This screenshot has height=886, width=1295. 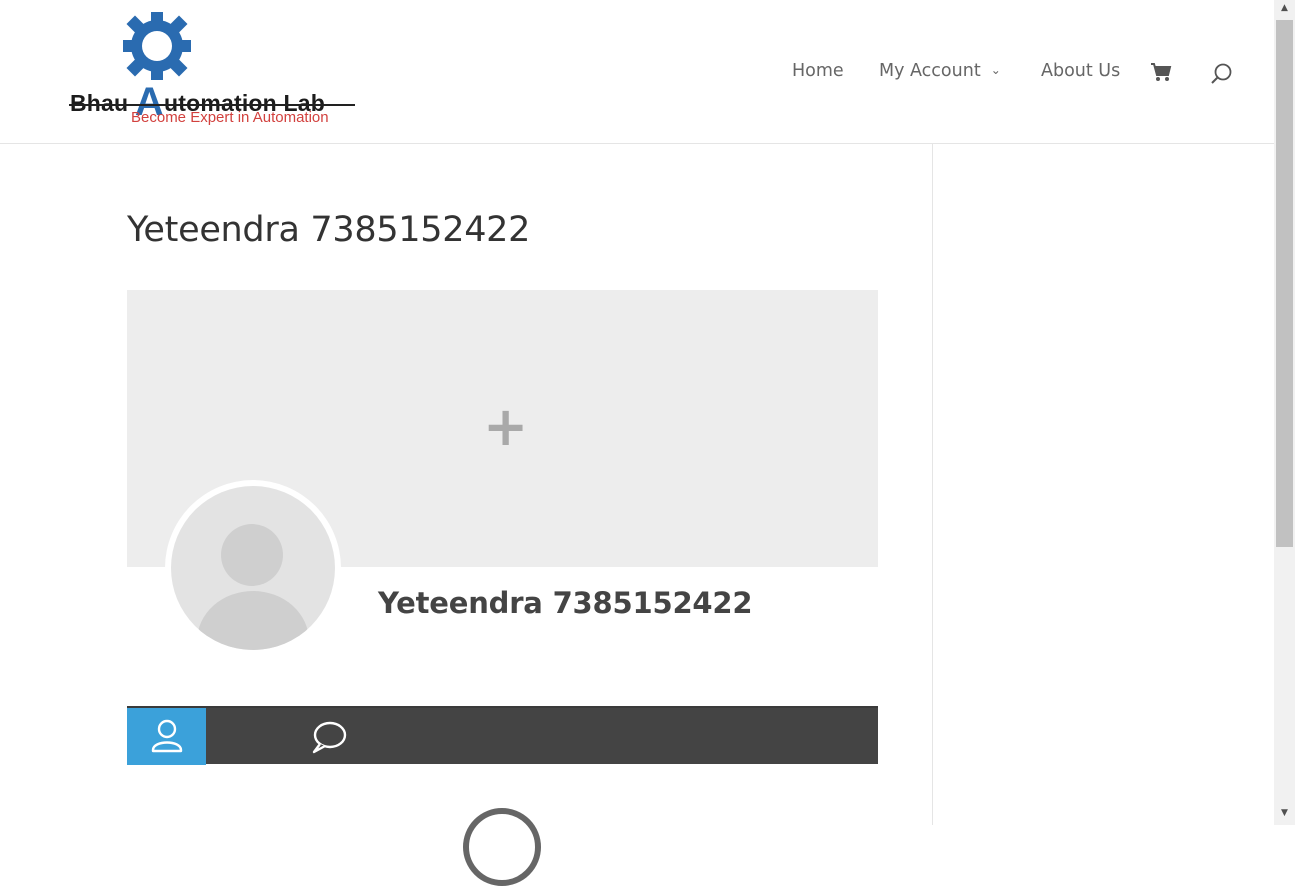 I want to click on profile-avatar, so click(x=253, y=568).